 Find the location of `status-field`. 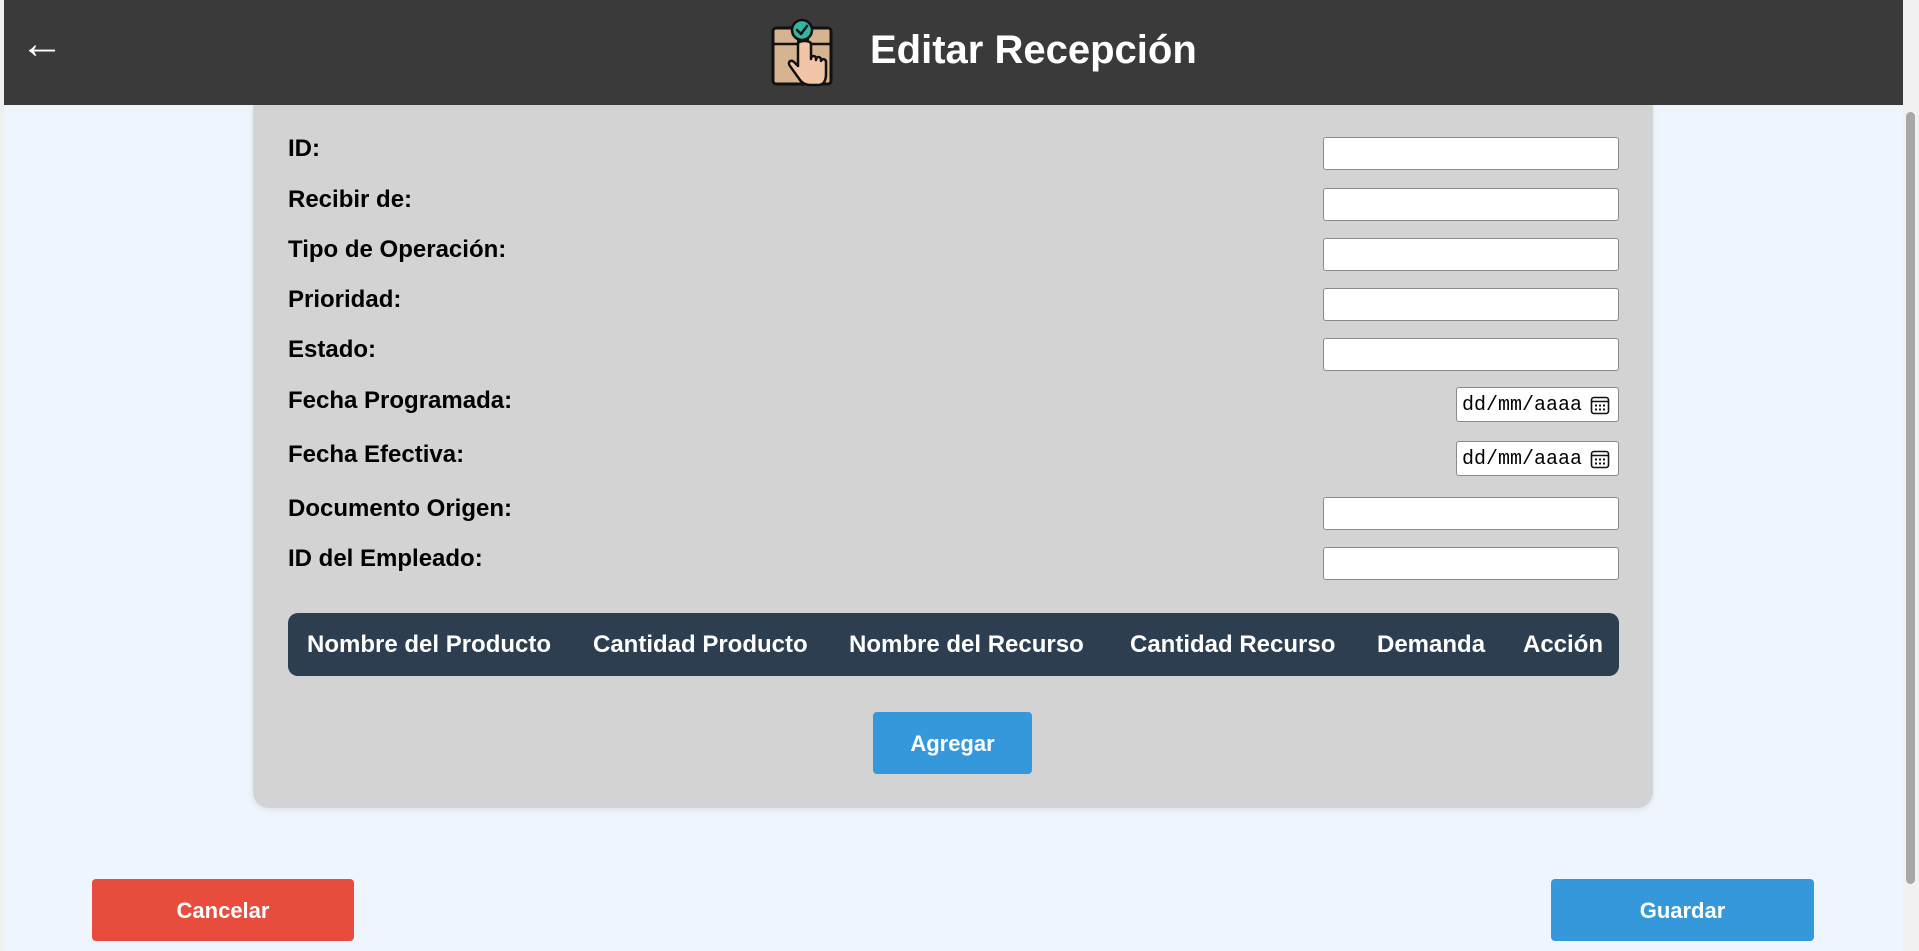

status-field is located at coordinates (1471, 354).